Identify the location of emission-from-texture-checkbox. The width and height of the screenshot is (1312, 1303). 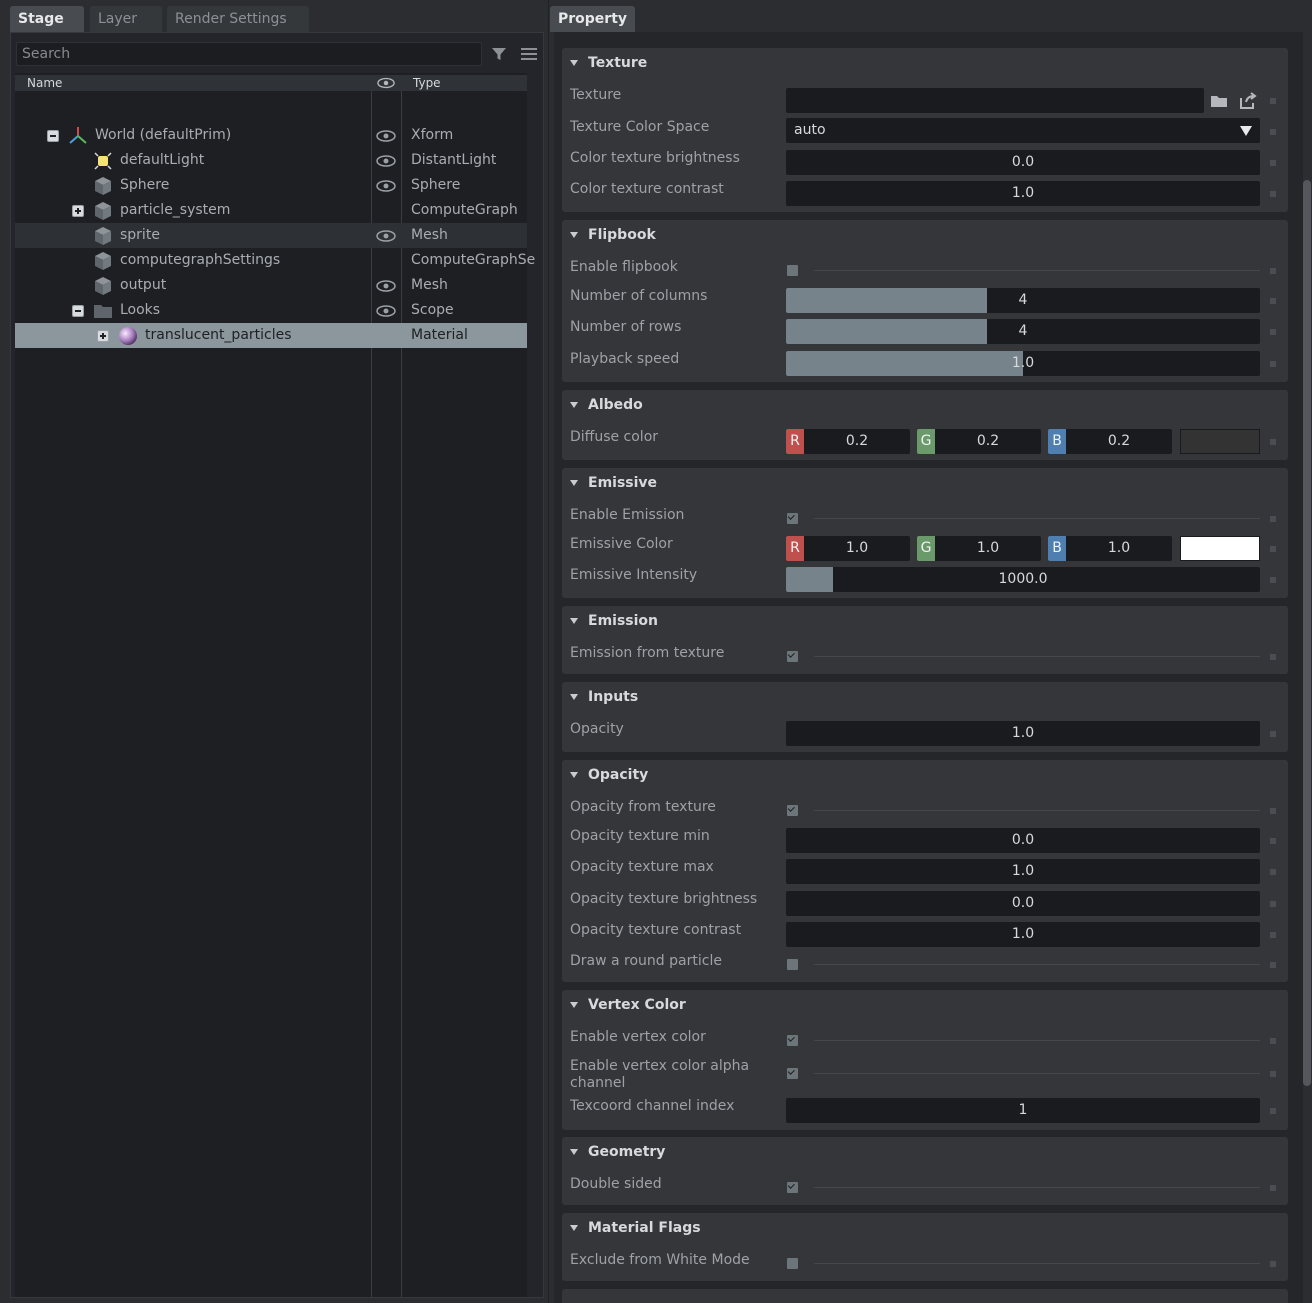
(792, 656).